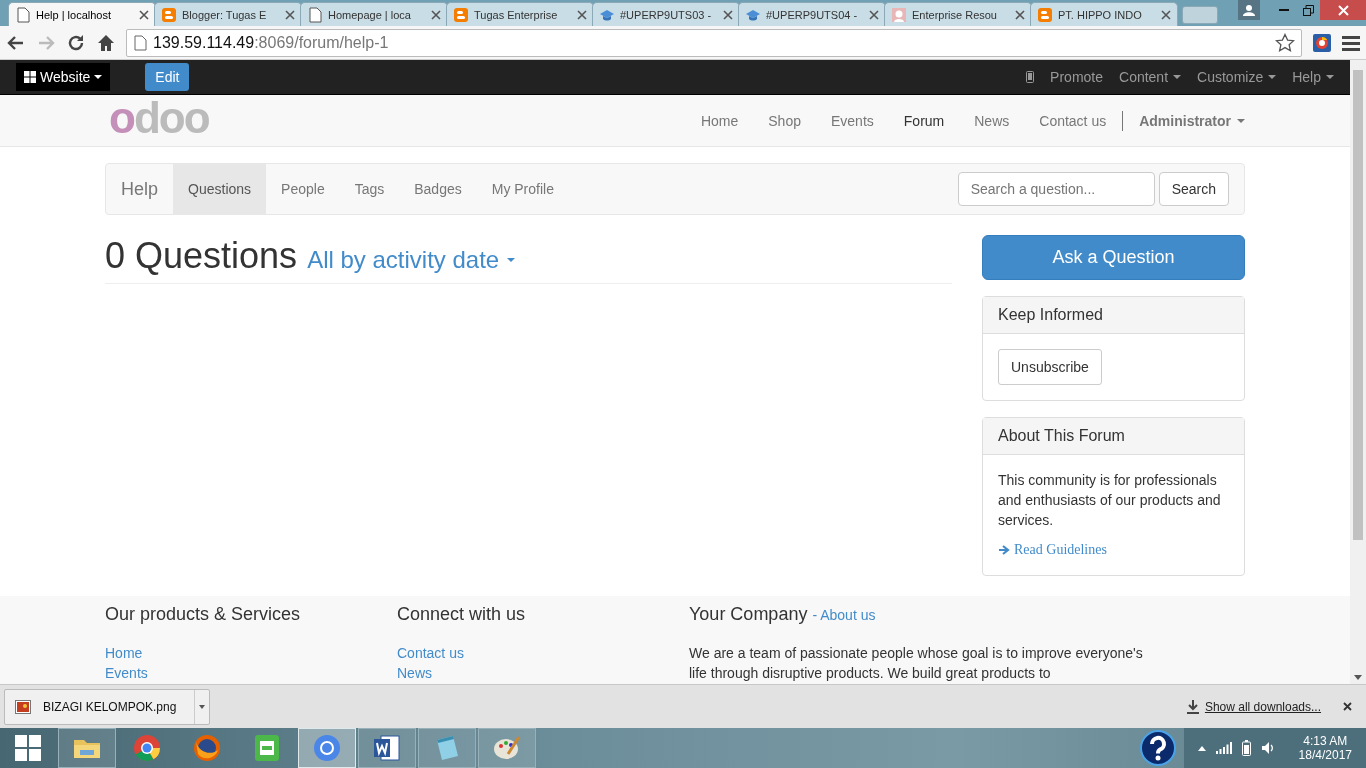 Image resolution: width=1366 pixels, height=768 pixels. I want to click on website-menu-button: Website, so click(63, 77).